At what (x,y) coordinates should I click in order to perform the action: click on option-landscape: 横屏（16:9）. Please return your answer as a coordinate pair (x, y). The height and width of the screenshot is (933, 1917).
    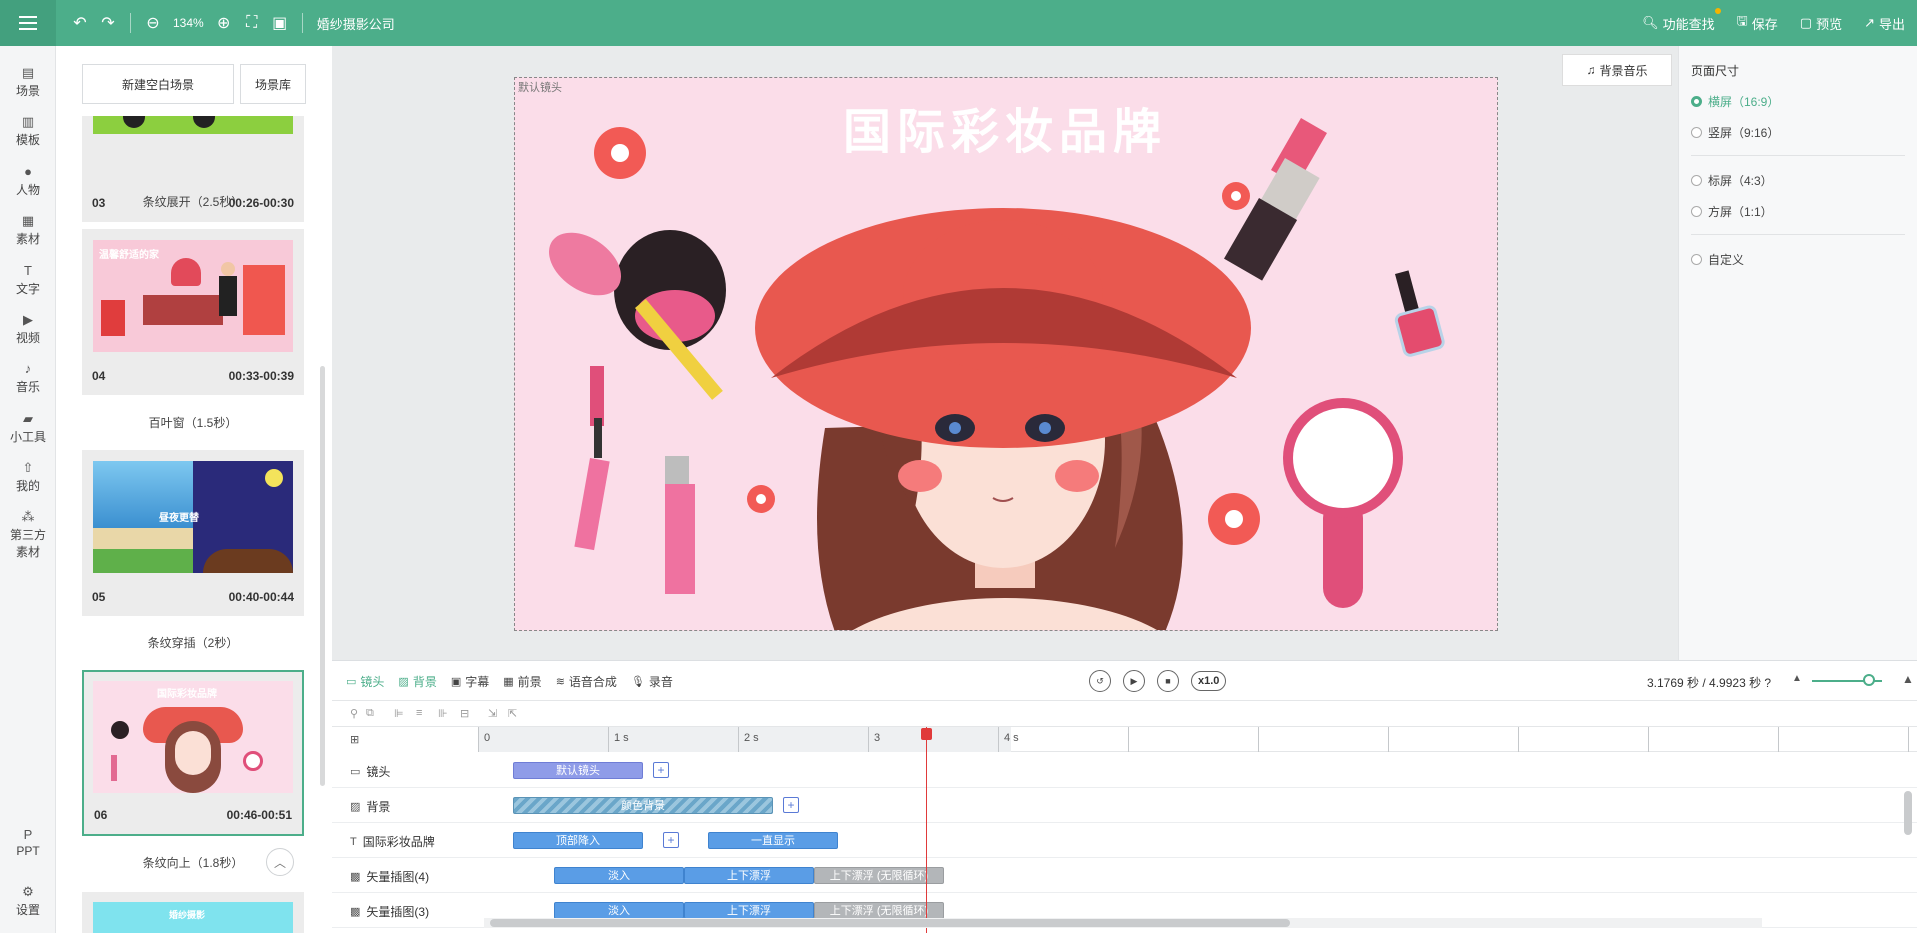
    Looking at the image, I should click on (1798, 101).